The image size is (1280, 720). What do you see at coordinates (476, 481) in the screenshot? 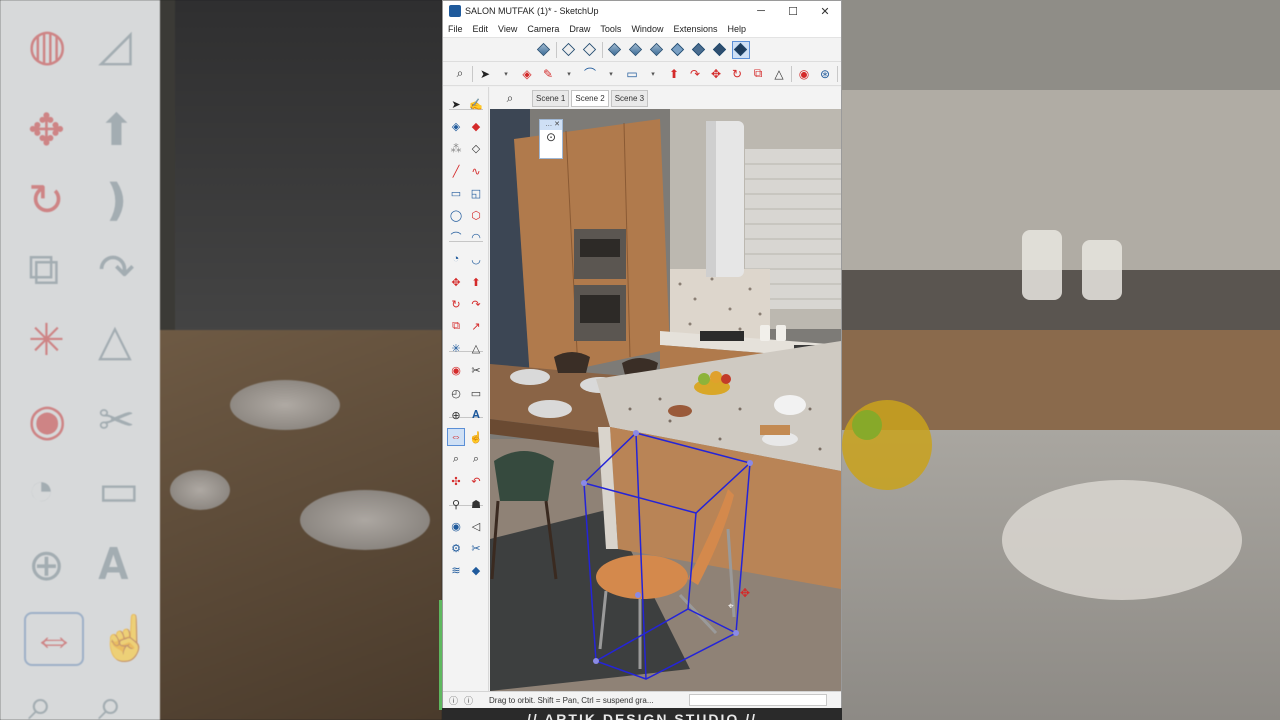
I see `previous-view-icon: ↶` at bounding box center [476, 481].